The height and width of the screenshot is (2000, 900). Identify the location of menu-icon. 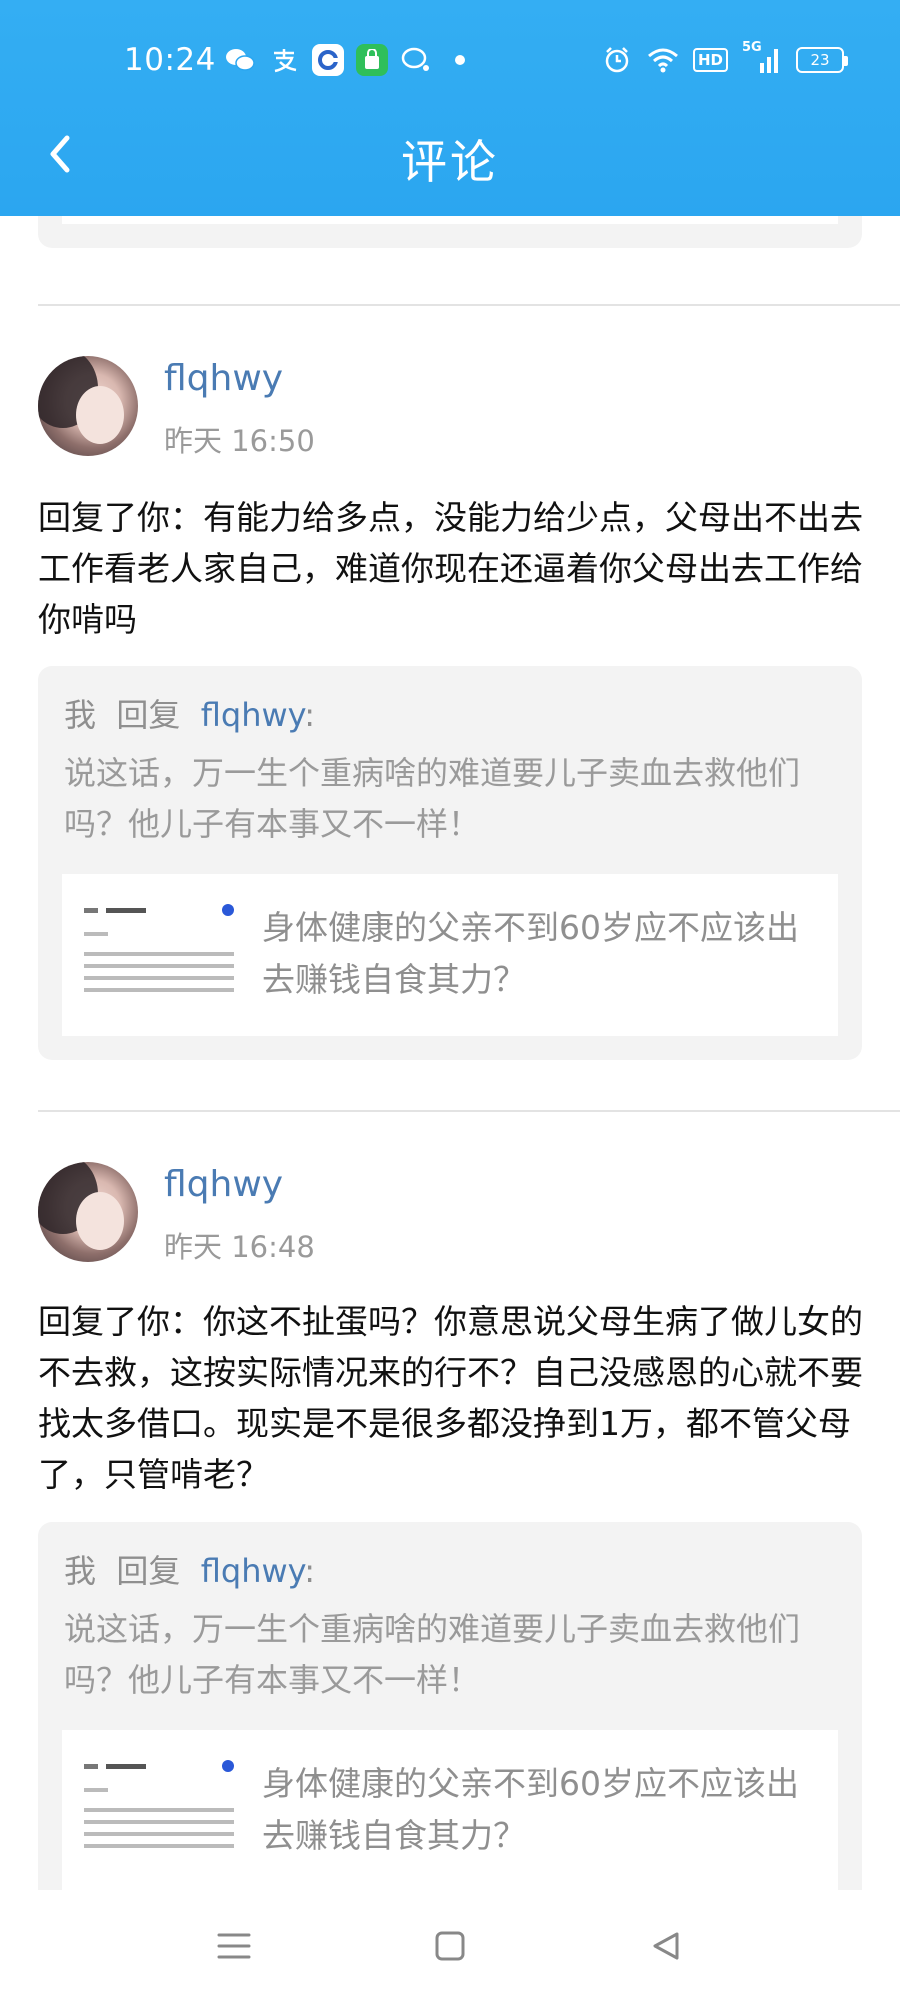
(234, 1946).